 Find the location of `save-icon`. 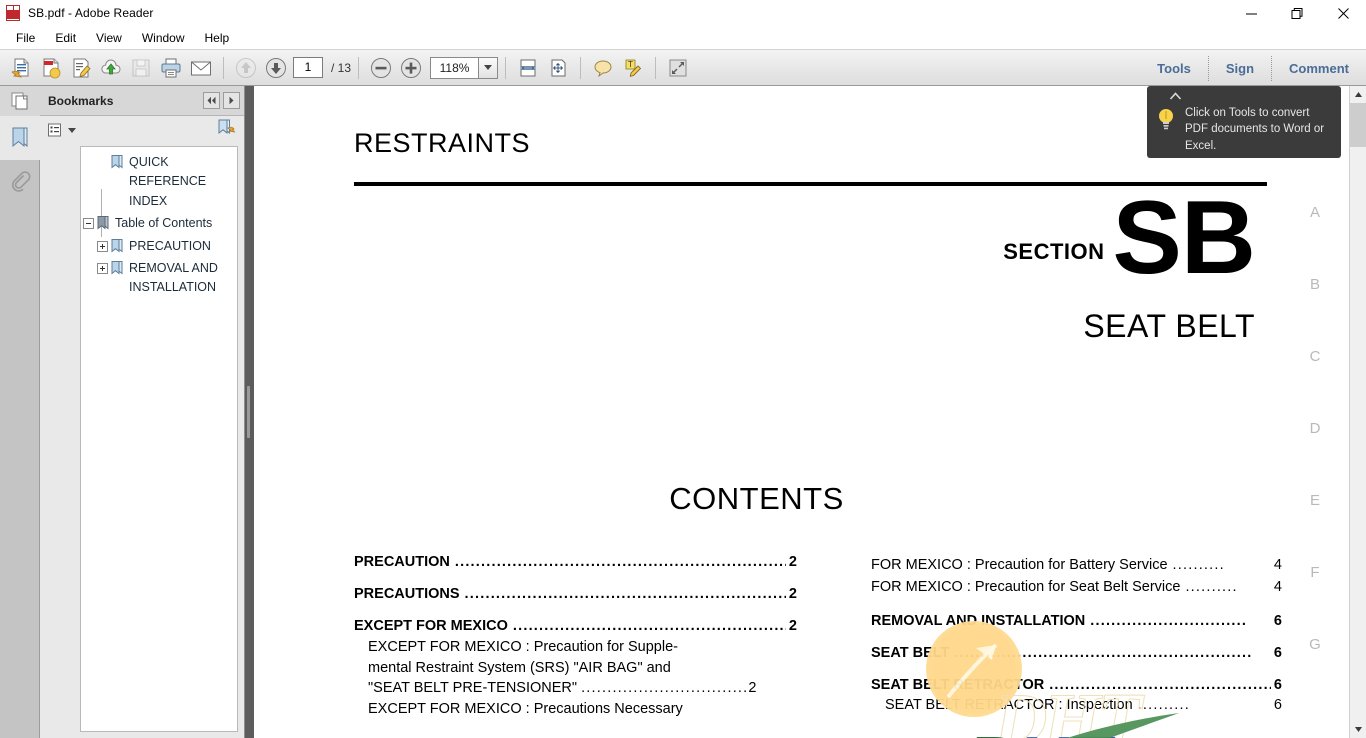

save-icon is located at coordinates (141, 68).